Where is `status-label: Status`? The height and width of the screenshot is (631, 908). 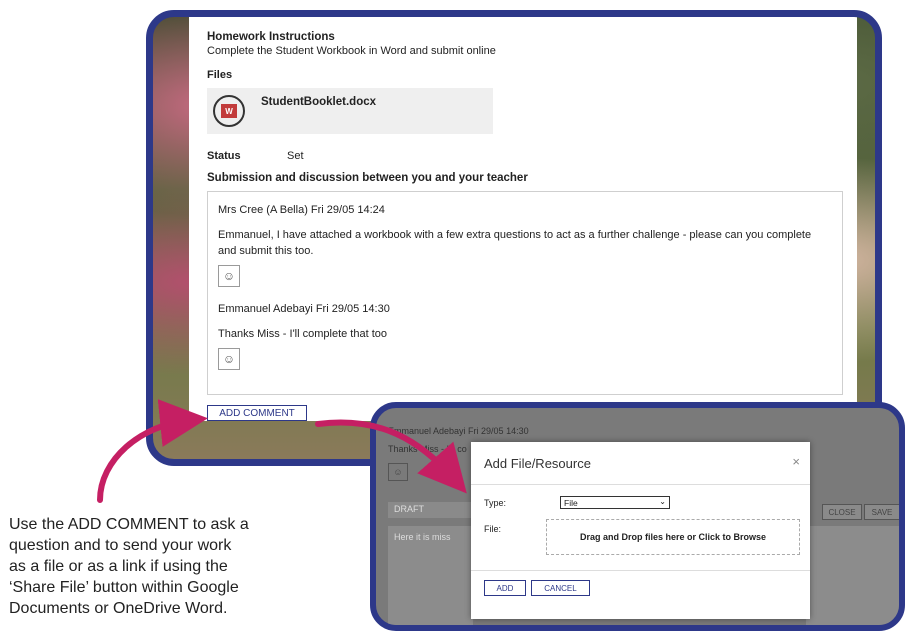
status-label: Status is located at coordinates (224, 156).